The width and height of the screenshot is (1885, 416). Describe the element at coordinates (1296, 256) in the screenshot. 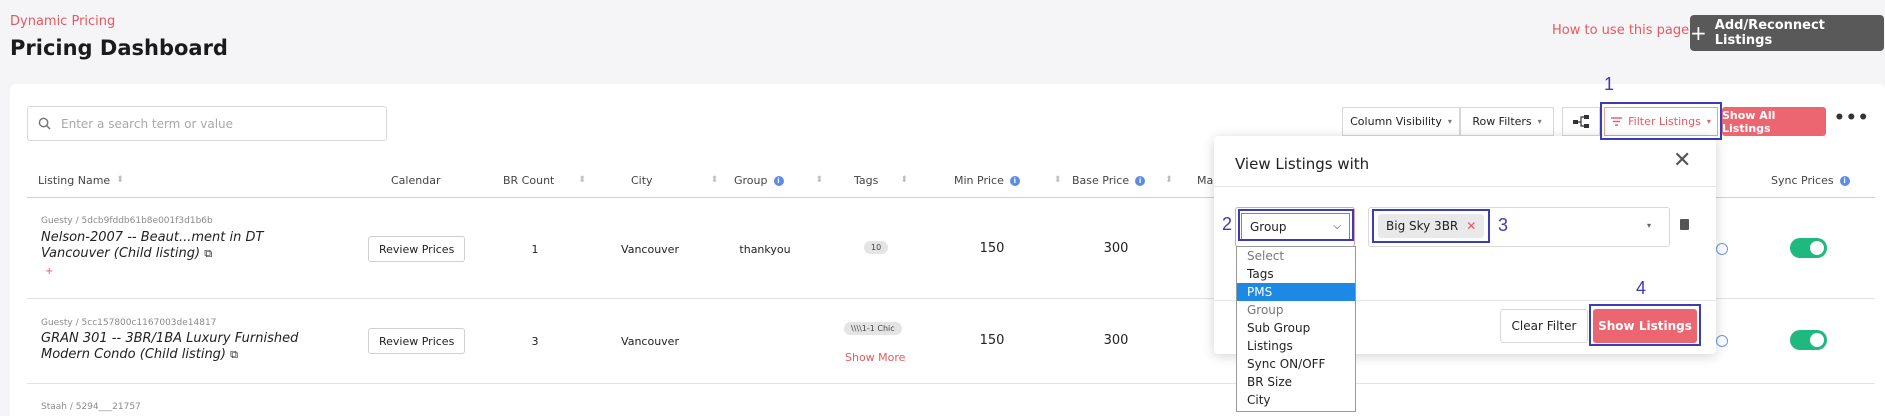

I see `dropdown-option: Select` at that location.